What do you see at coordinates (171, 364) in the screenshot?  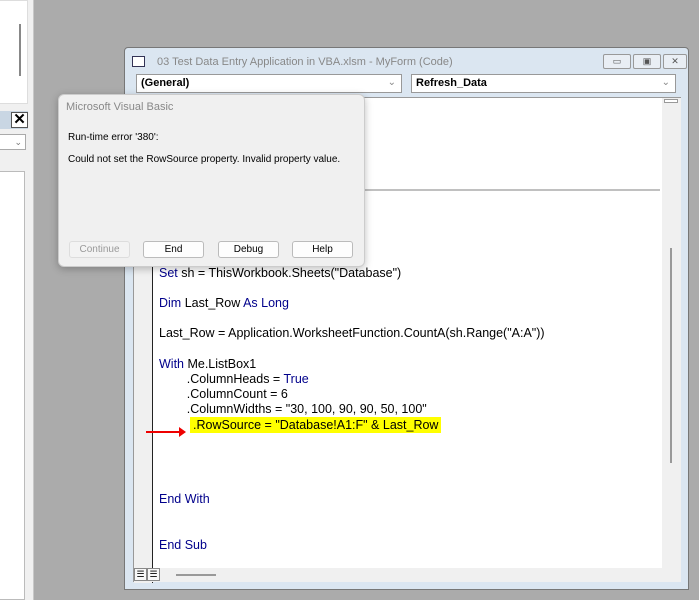 I see `code-keyword: With` at bounding box center [171, 364].